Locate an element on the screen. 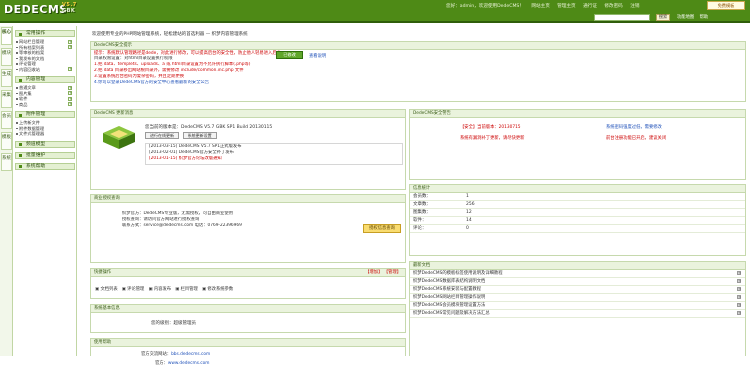  tab-members: 会员 is located at coordinates (6, 120).